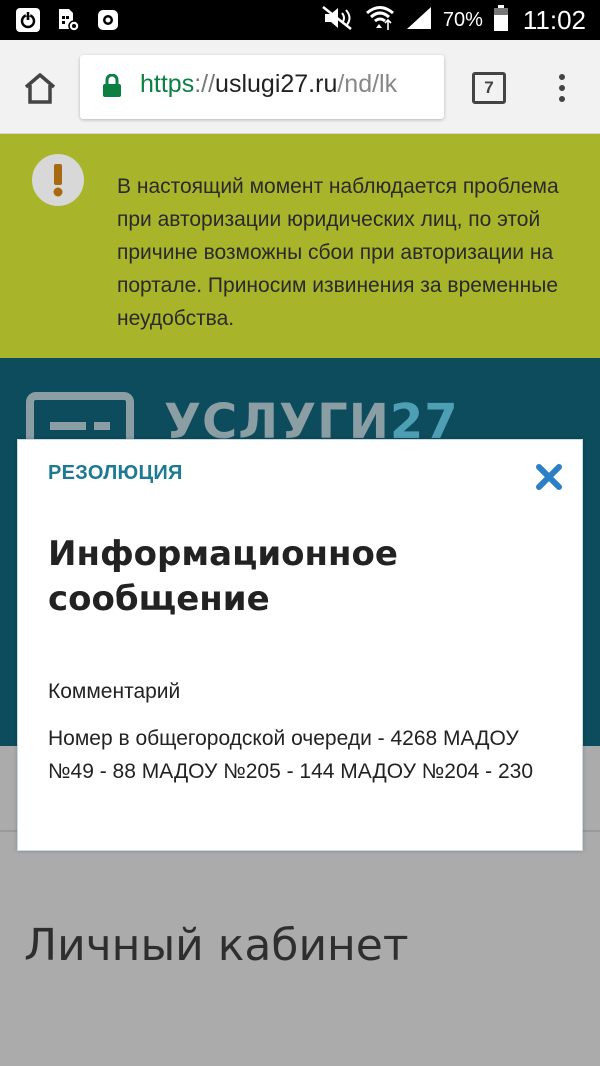  I want to click on sim-settings-icon, so click(68, 20).